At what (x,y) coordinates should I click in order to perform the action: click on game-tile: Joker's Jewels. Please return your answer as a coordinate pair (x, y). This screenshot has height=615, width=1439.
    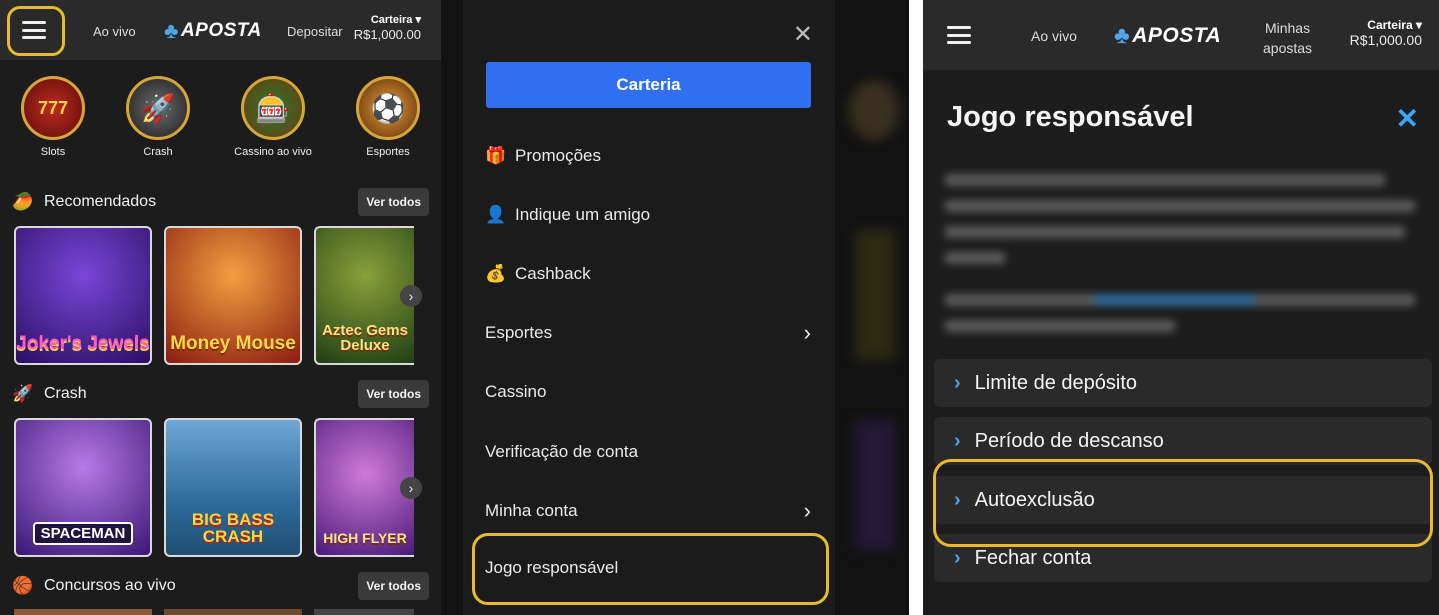
    Looking at the image, I should click on (83, 295).